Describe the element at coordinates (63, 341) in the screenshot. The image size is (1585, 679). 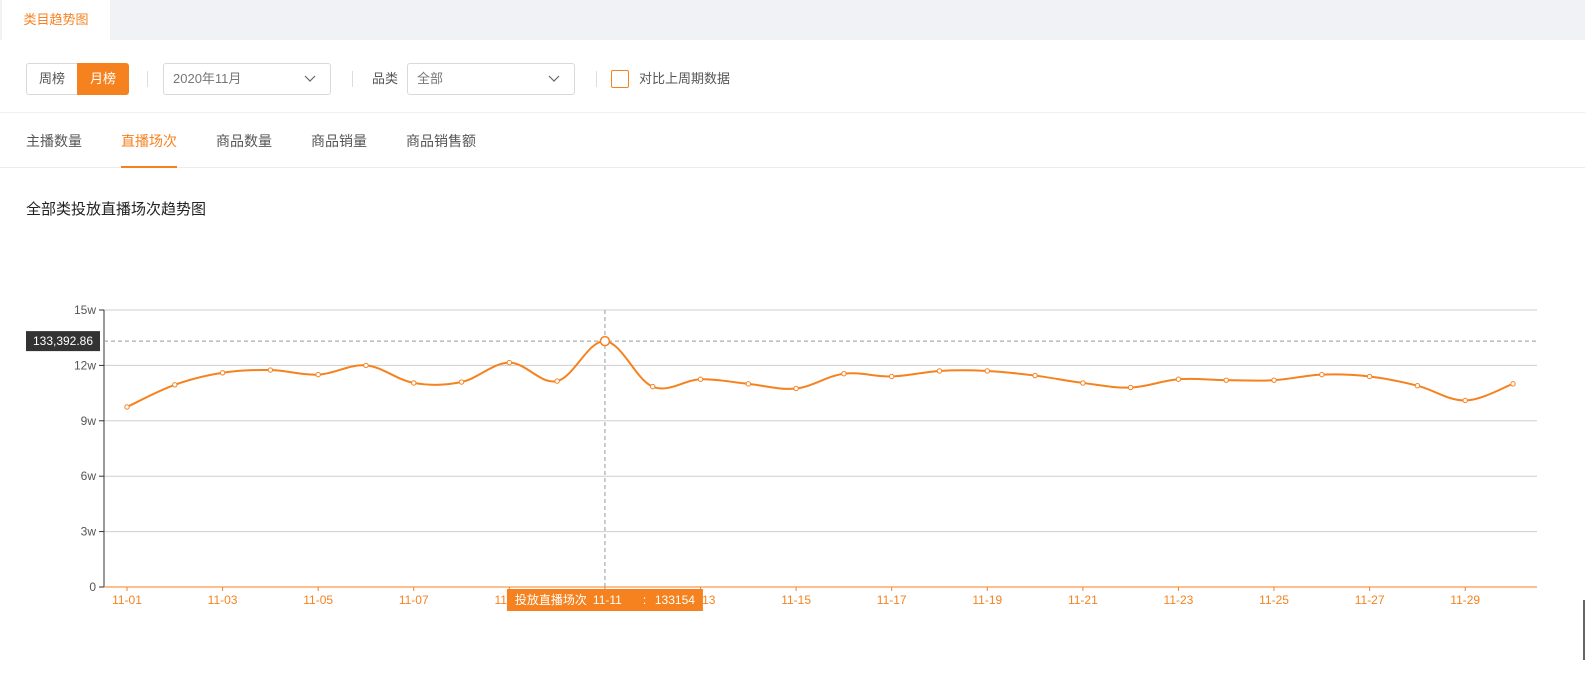
I see `y-readout-label: 133,392.86` at that location.